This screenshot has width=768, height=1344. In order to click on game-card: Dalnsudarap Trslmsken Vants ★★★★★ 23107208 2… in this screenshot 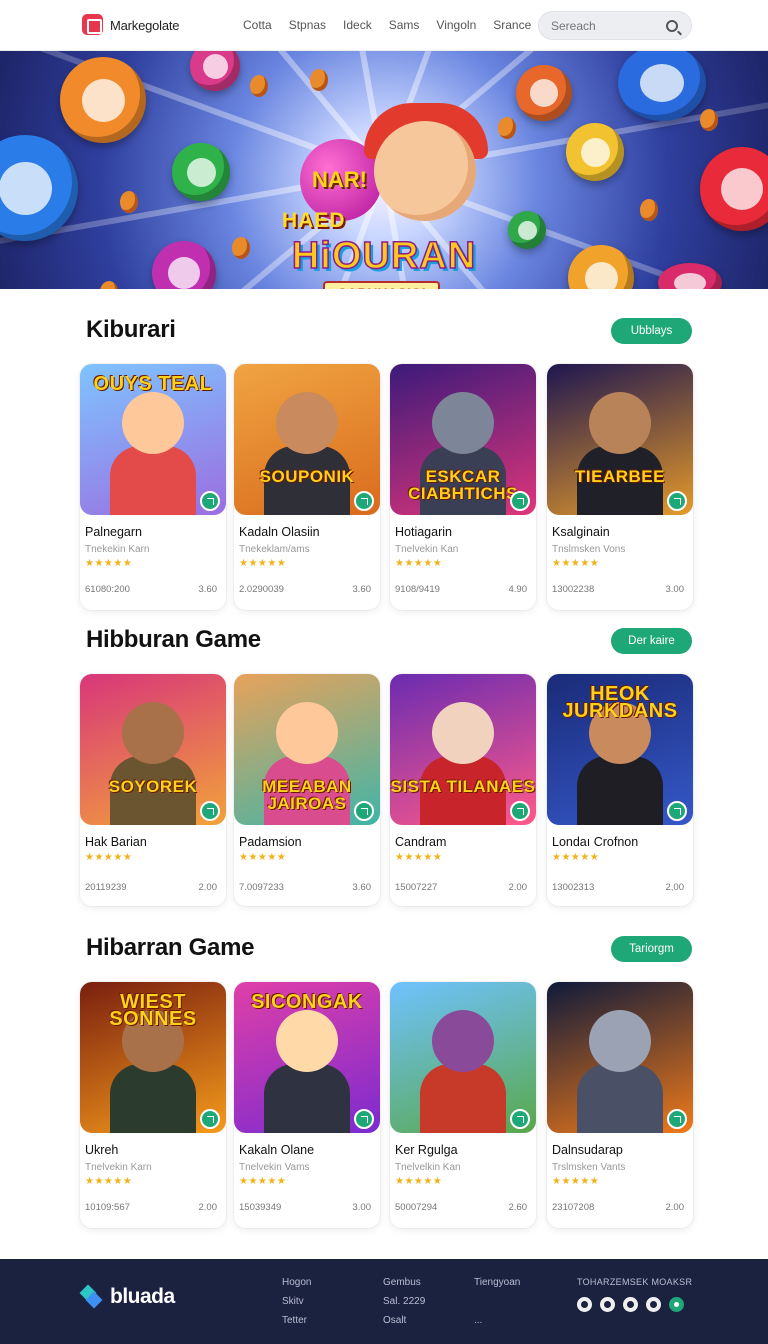, I will do `click(620, 1105)`.